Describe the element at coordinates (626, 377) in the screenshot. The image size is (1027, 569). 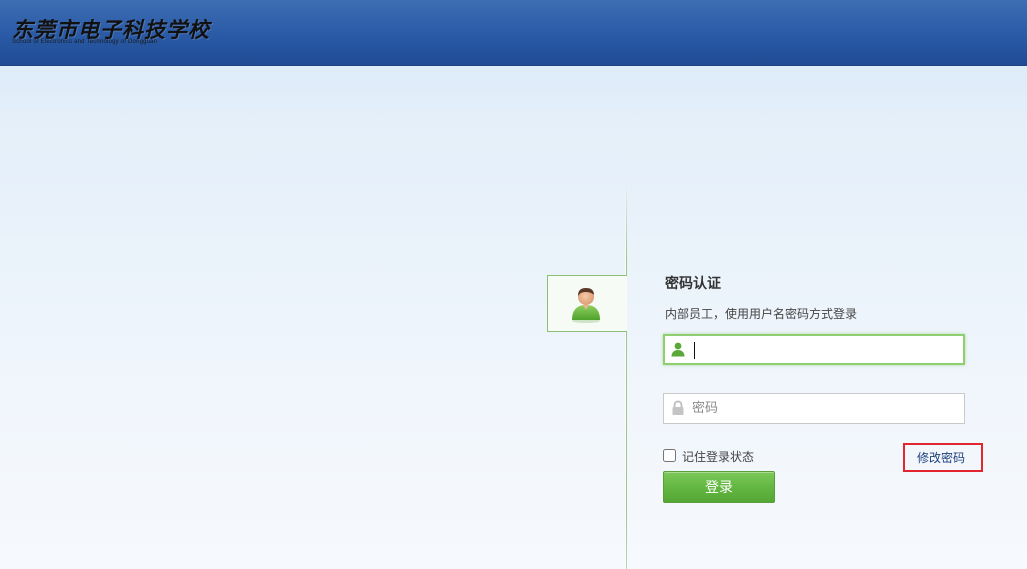
I see `vertical-divider` at that location.